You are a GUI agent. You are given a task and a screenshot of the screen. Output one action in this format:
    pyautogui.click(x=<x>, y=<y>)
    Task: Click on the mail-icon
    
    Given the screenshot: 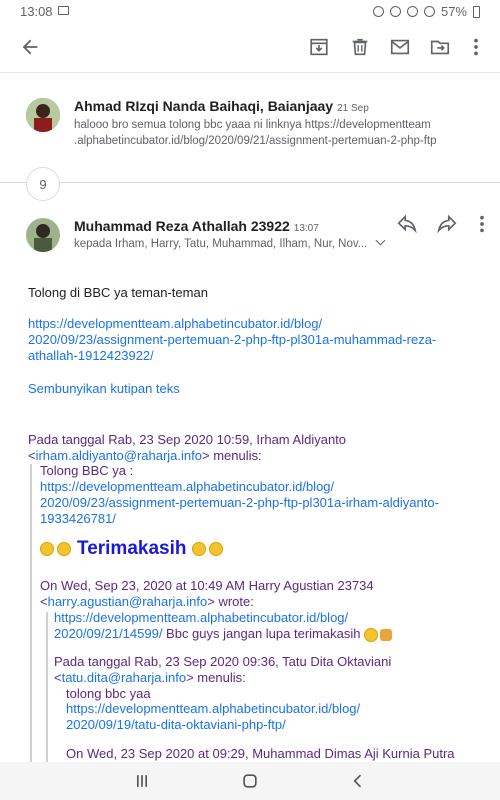 What is the action you would take?
    pyautogui.click(x=400, y=47)
    